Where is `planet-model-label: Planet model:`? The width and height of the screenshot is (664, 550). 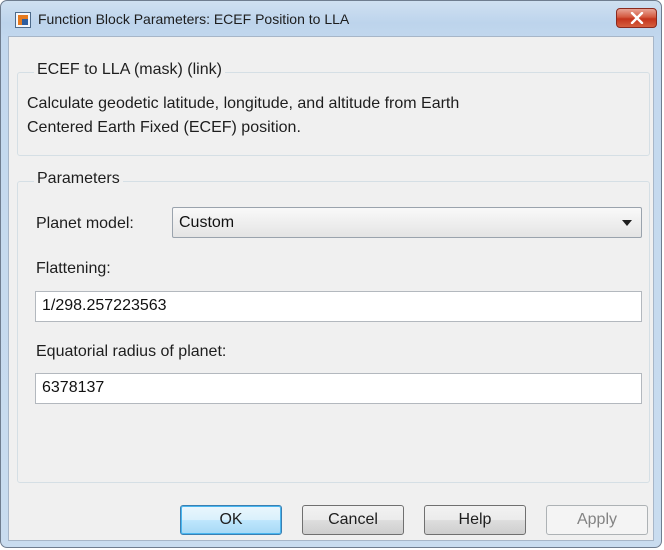 planet-model-label: Planet model: is located at coordinates (85, 223).